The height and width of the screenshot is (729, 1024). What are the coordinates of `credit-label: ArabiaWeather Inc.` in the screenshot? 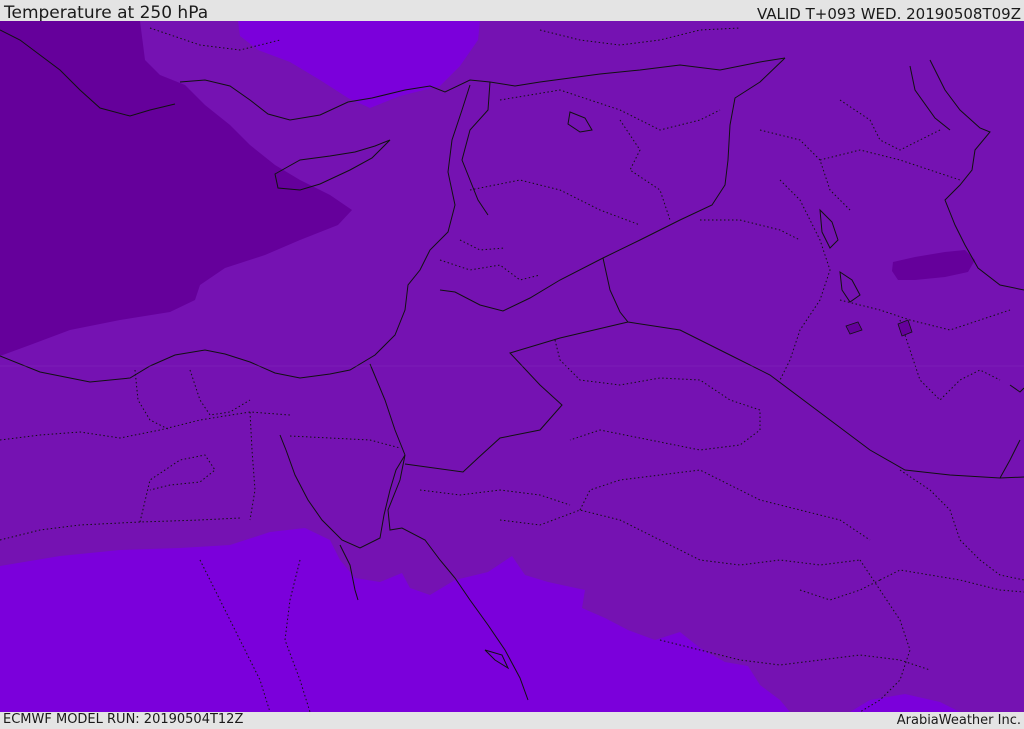 It's located at (958, 720).